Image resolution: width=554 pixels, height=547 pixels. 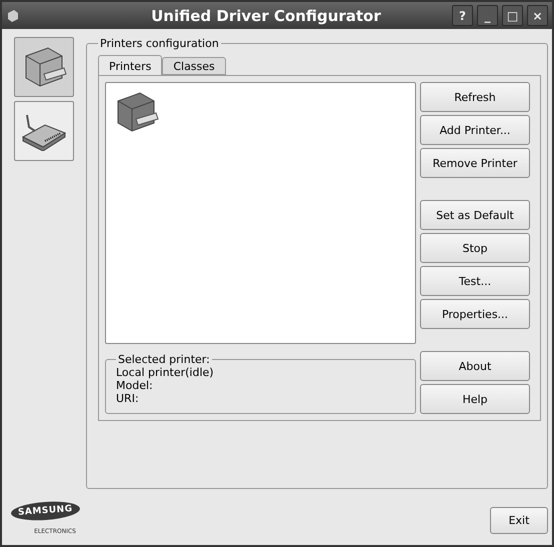 What do you see at coordinates (128, 398) in the screenshot?
I see `printer-info: URI:` at bounding box center [128, 398].